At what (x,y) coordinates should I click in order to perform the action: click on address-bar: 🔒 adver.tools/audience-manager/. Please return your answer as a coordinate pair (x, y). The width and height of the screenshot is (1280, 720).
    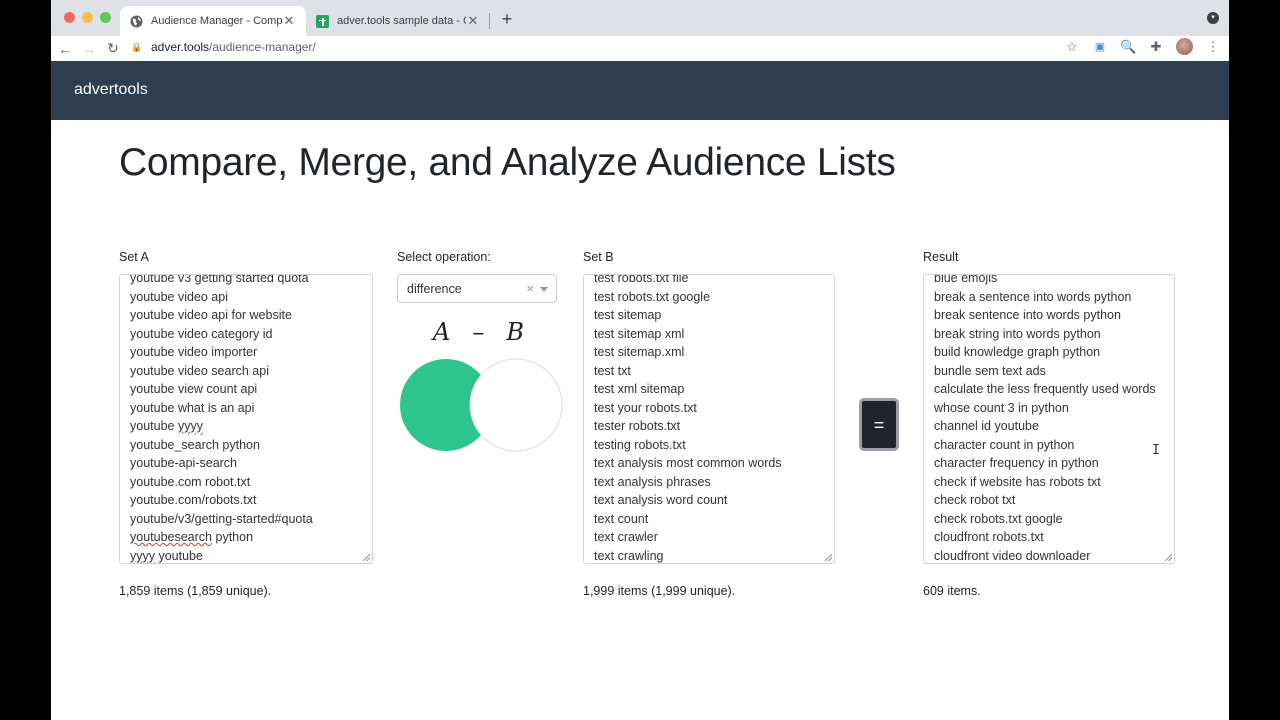
    Looking at the image, I should click on (616, 47).